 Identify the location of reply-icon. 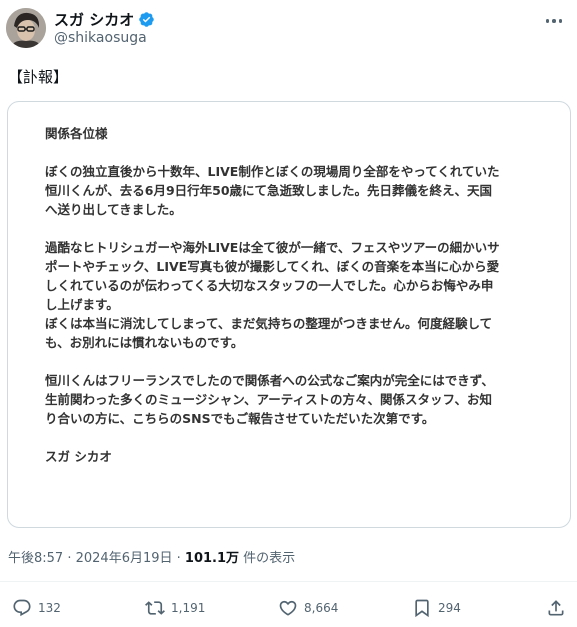
(22, 608).